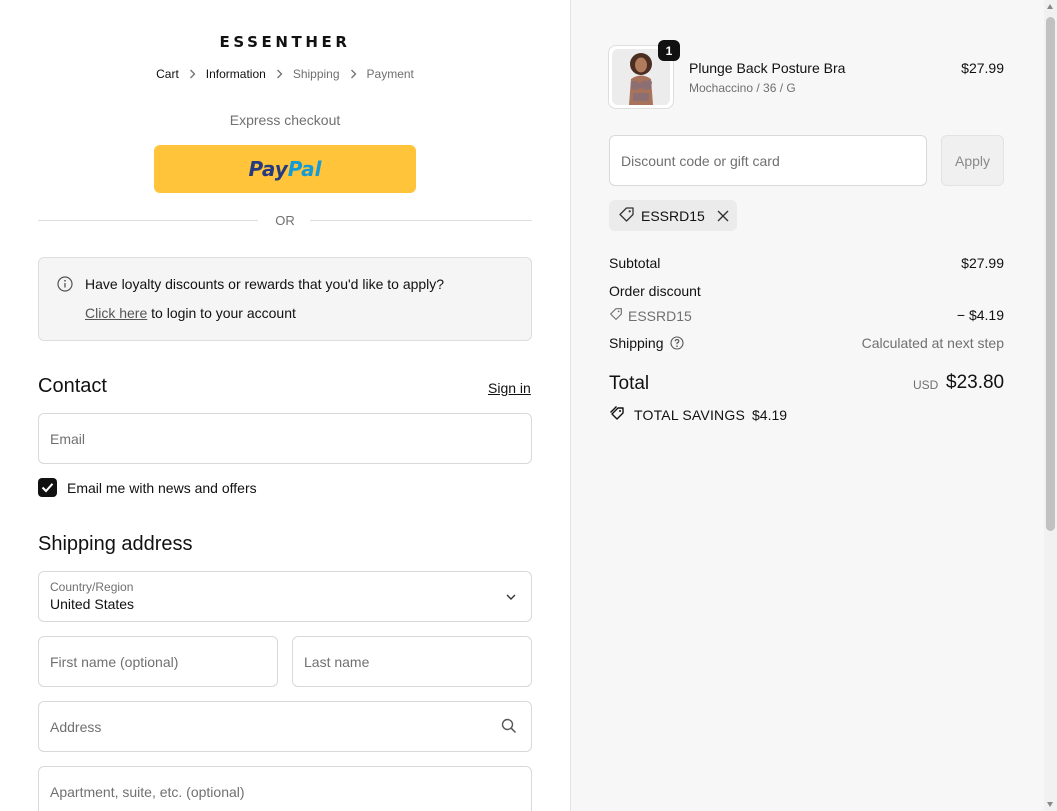  Describe the element at coordinates (114, 662) in the screenshot. I see `first-name-placeholder: First name (optional)` at that location.